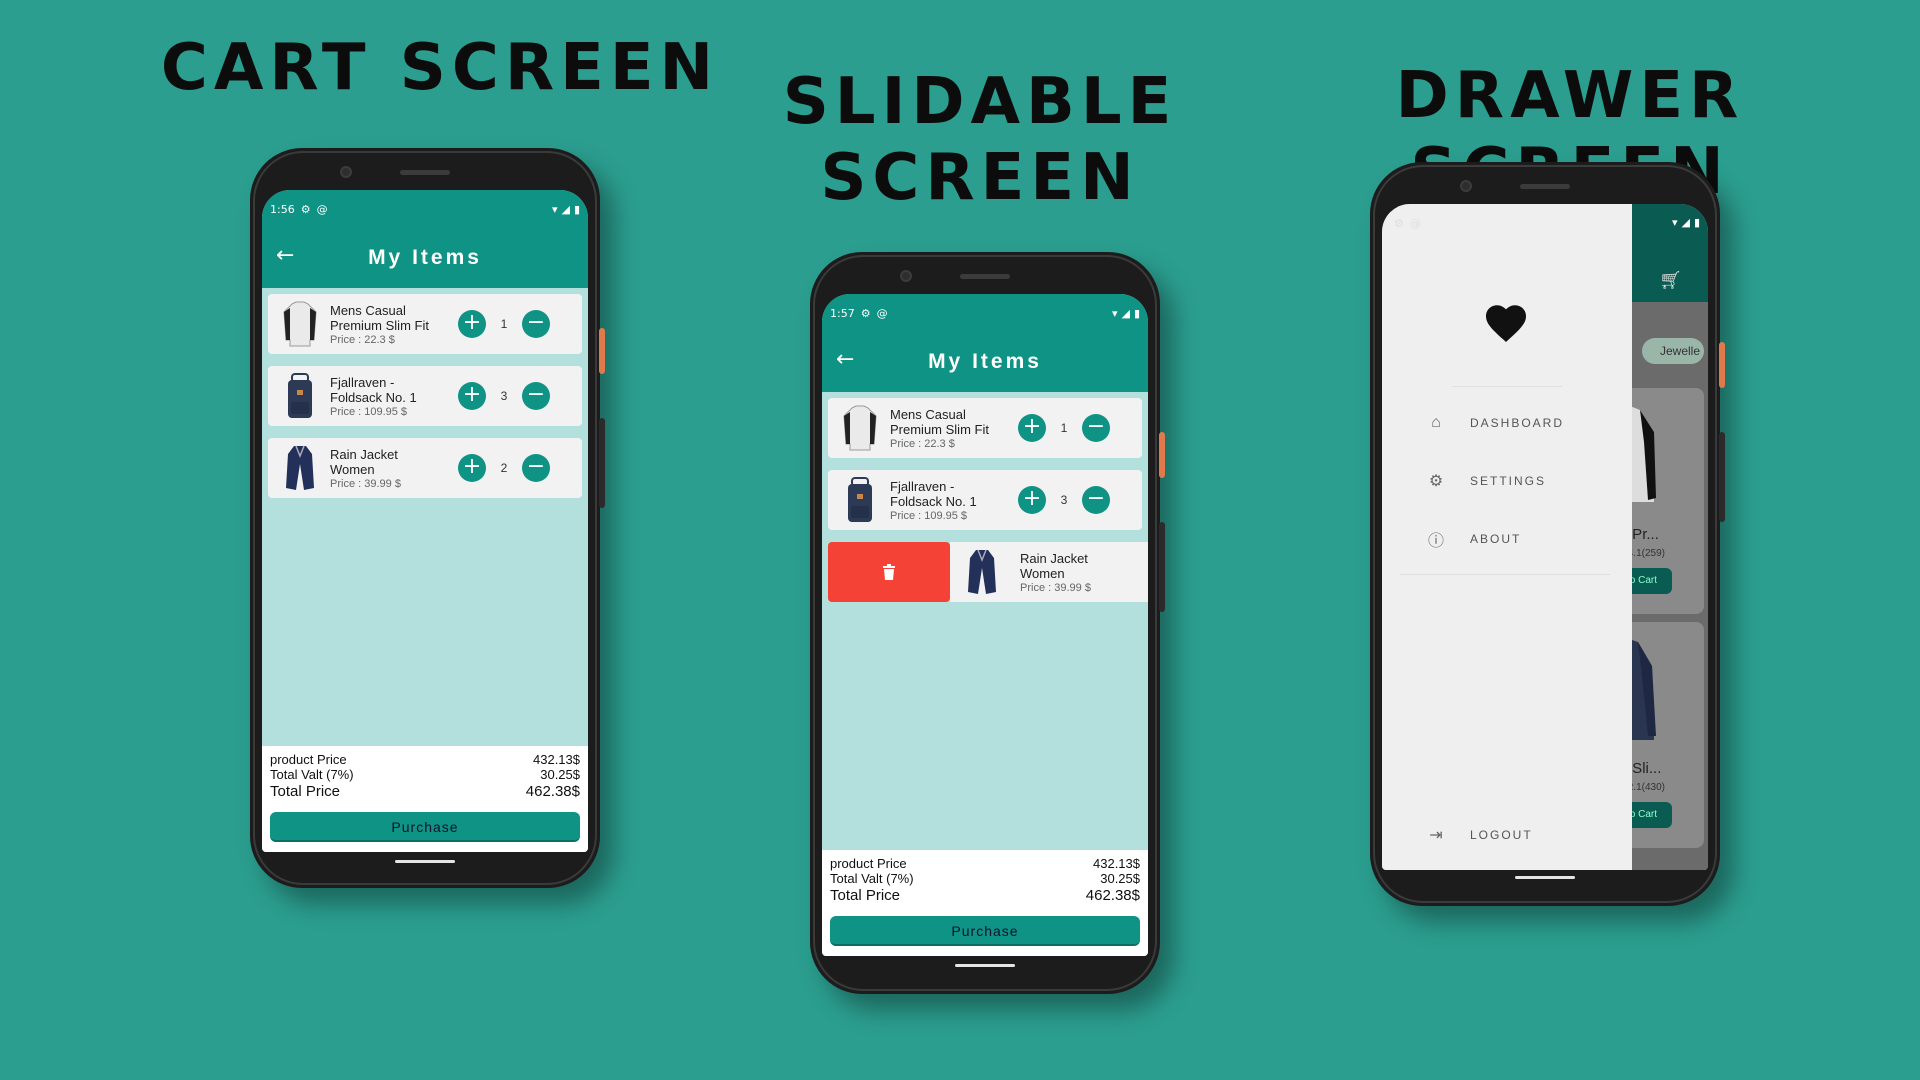  What do you see at coordinates (1064, 428) in the screenshot?
I see `item-quantity: 1` at bounding box center [1064, 428].